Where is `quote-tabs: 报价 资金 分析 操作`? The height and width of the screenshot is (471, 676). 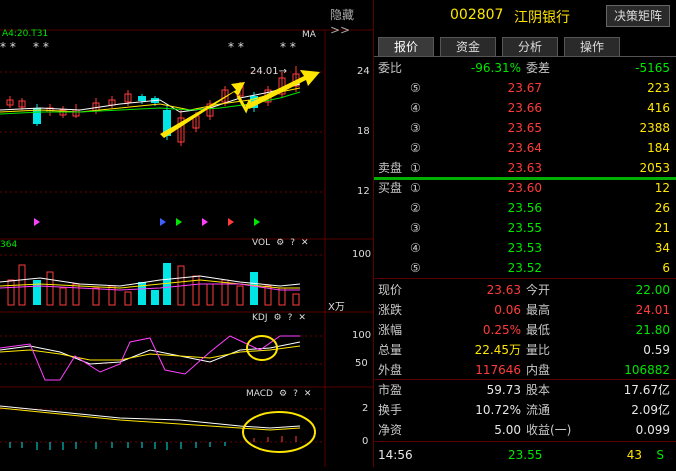 quote-tabs: 报价 资金 分析 操作 is located at coordinates (526, 46).